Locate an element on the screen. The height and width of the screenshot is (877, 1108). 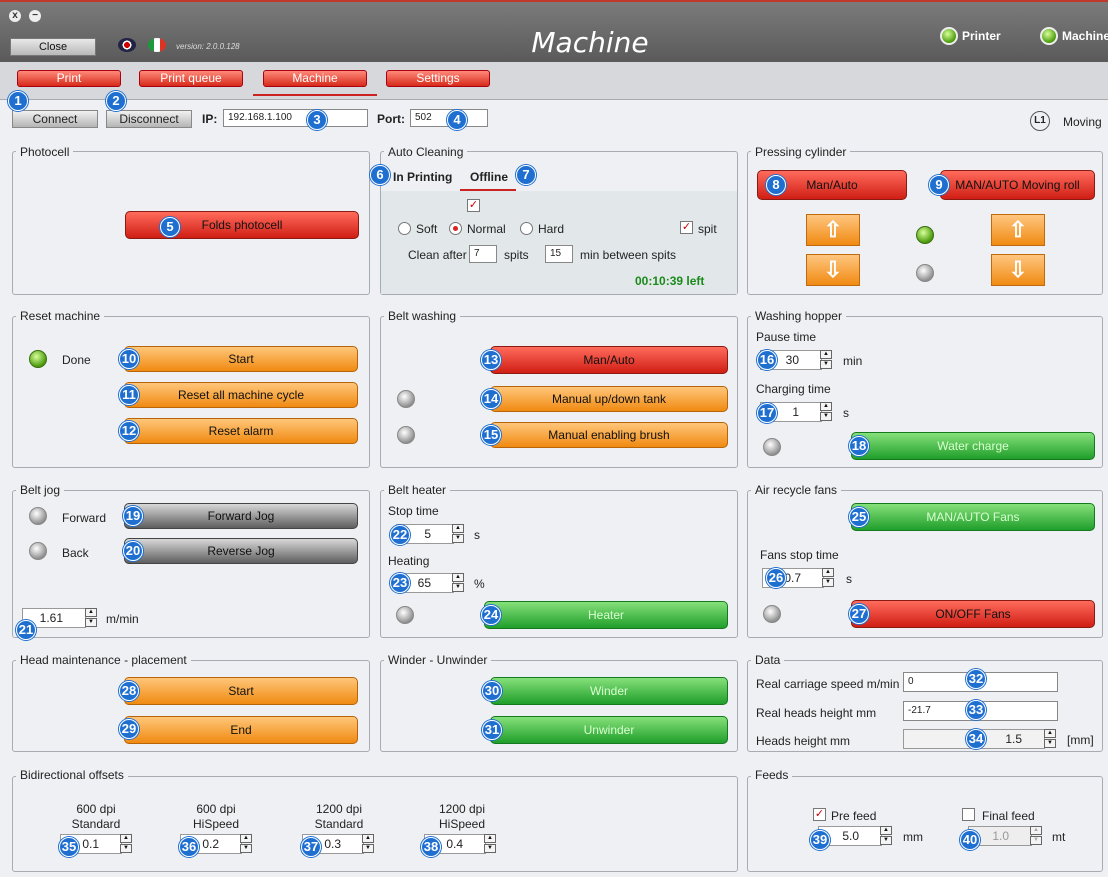
callout-badge: 35 is located at coordinates (69, 847).